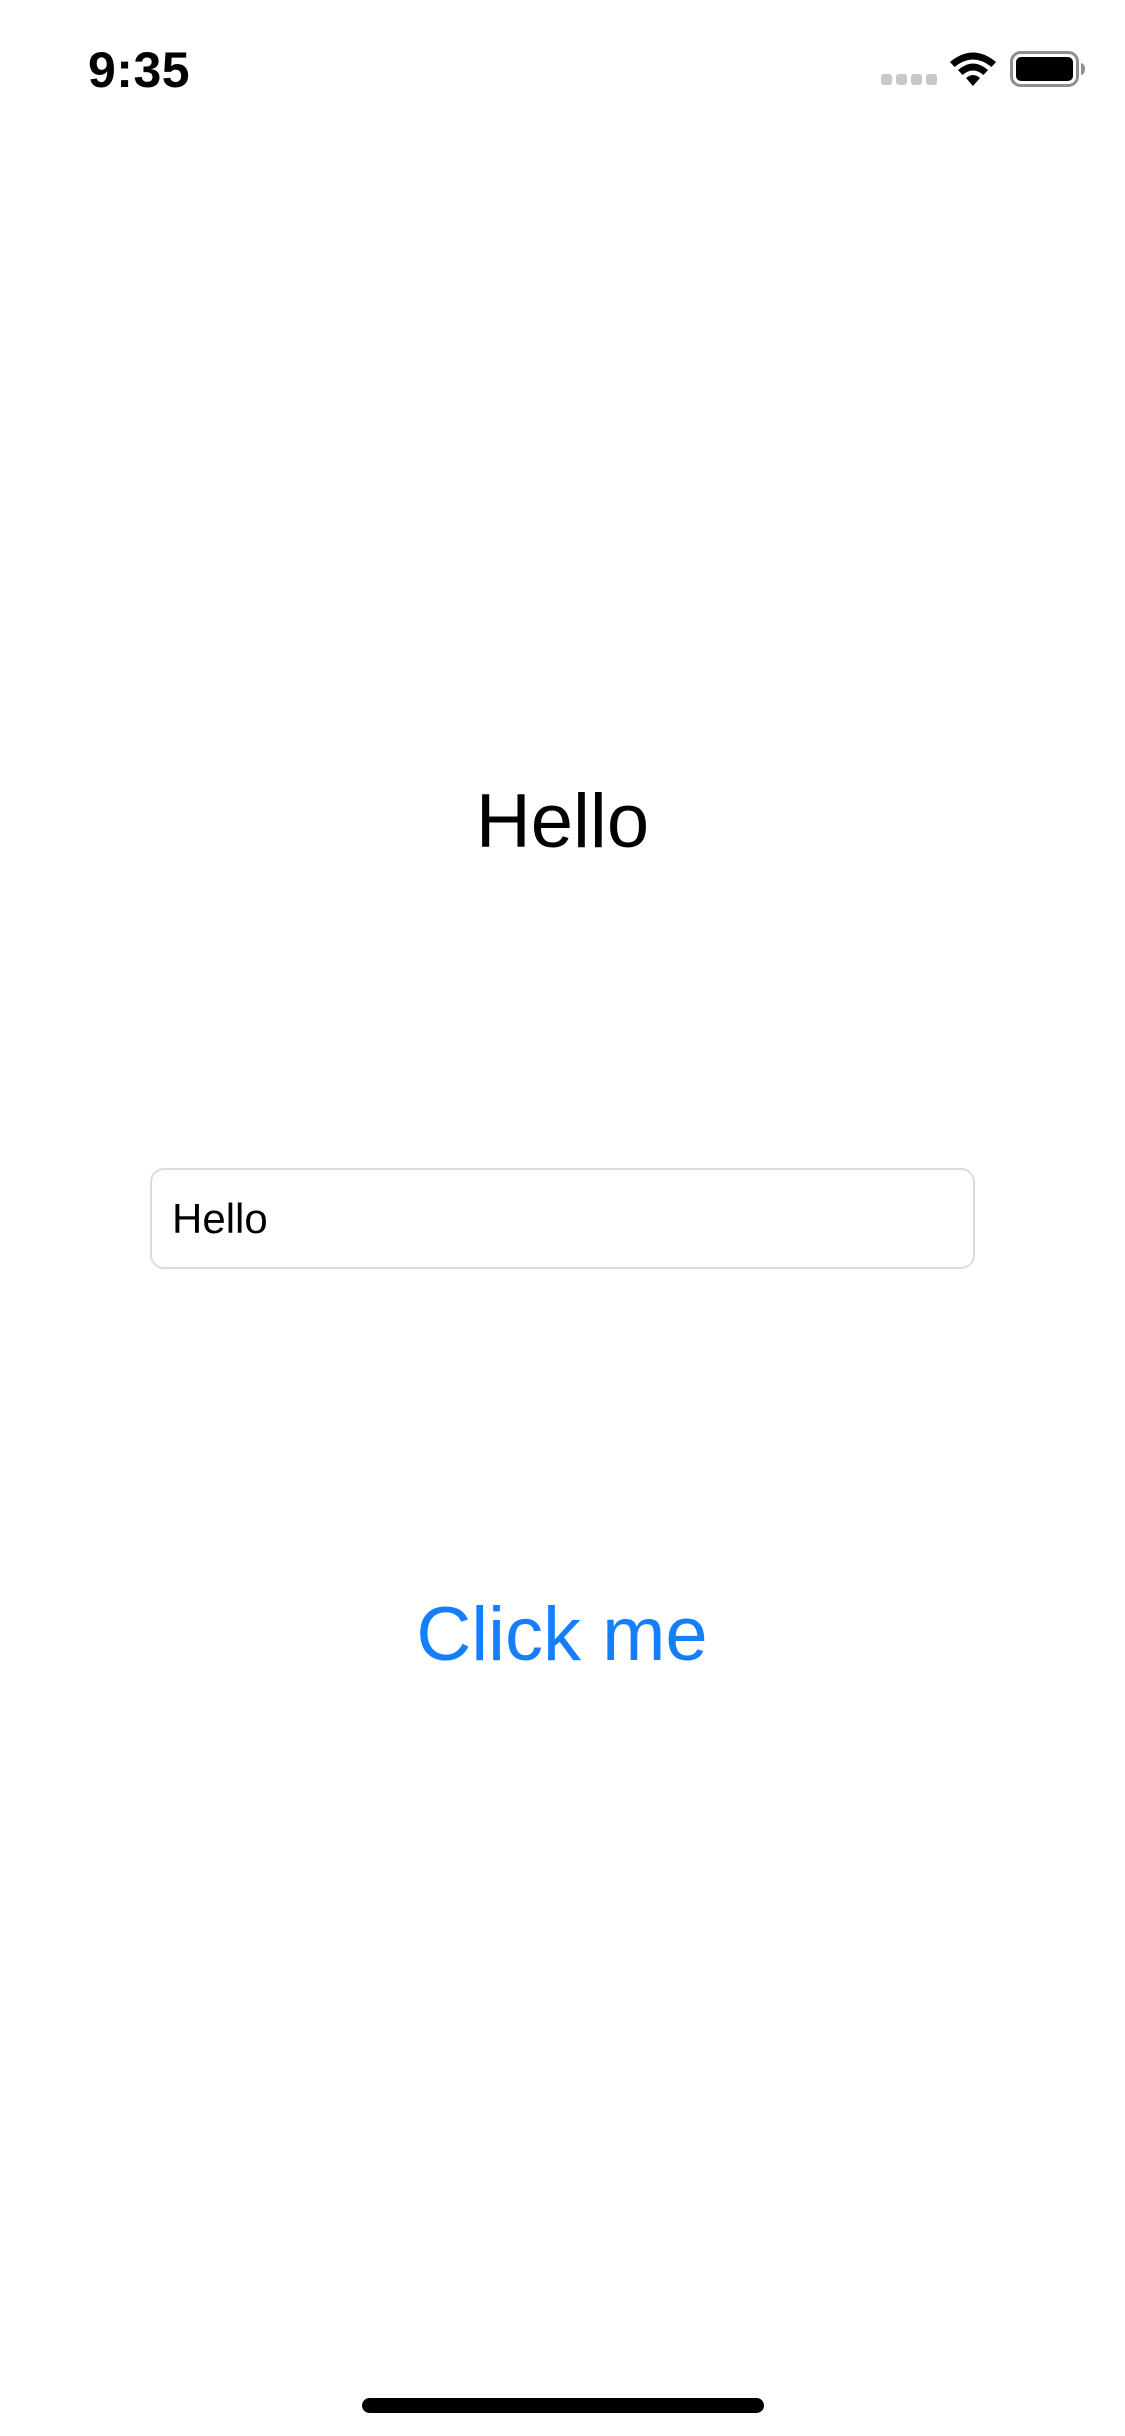 This screenshot has height=2436, width=1125. I want to click on home-indicator, so click(563, 2405).